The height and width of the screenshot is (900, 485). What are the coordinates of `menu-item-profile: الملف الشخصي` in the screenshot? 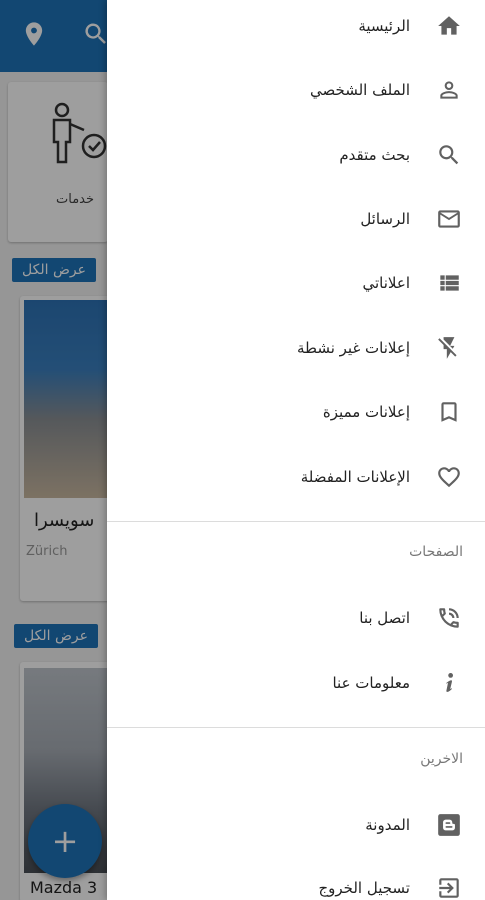 It's located at (296, 90).